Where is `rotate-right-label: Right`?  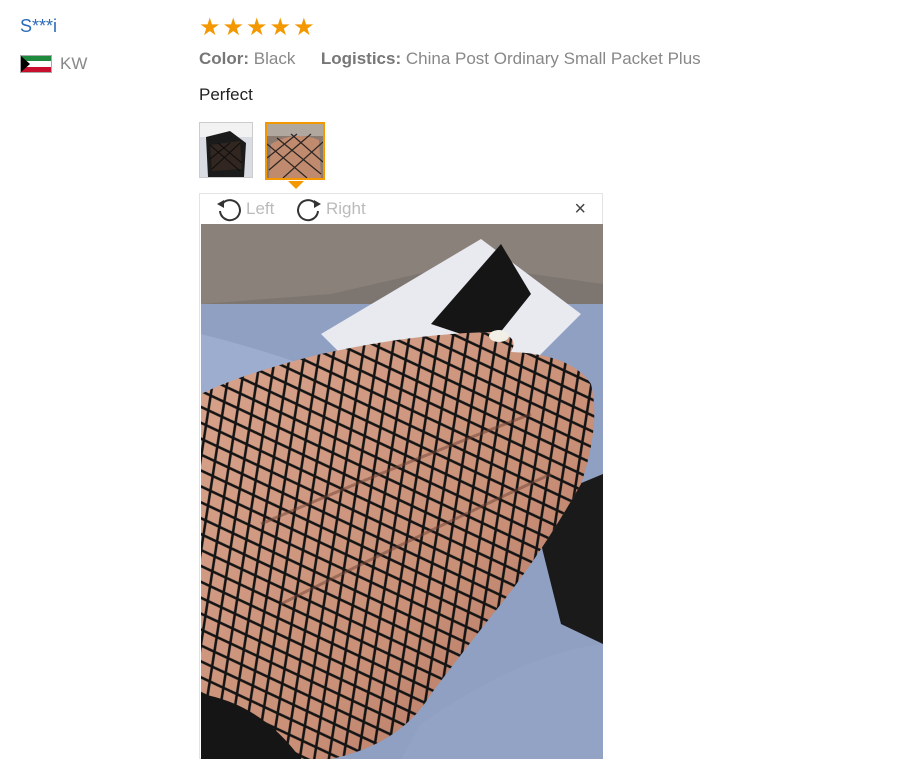
rotate-right-label: Right is located at coordinates (346, 208).